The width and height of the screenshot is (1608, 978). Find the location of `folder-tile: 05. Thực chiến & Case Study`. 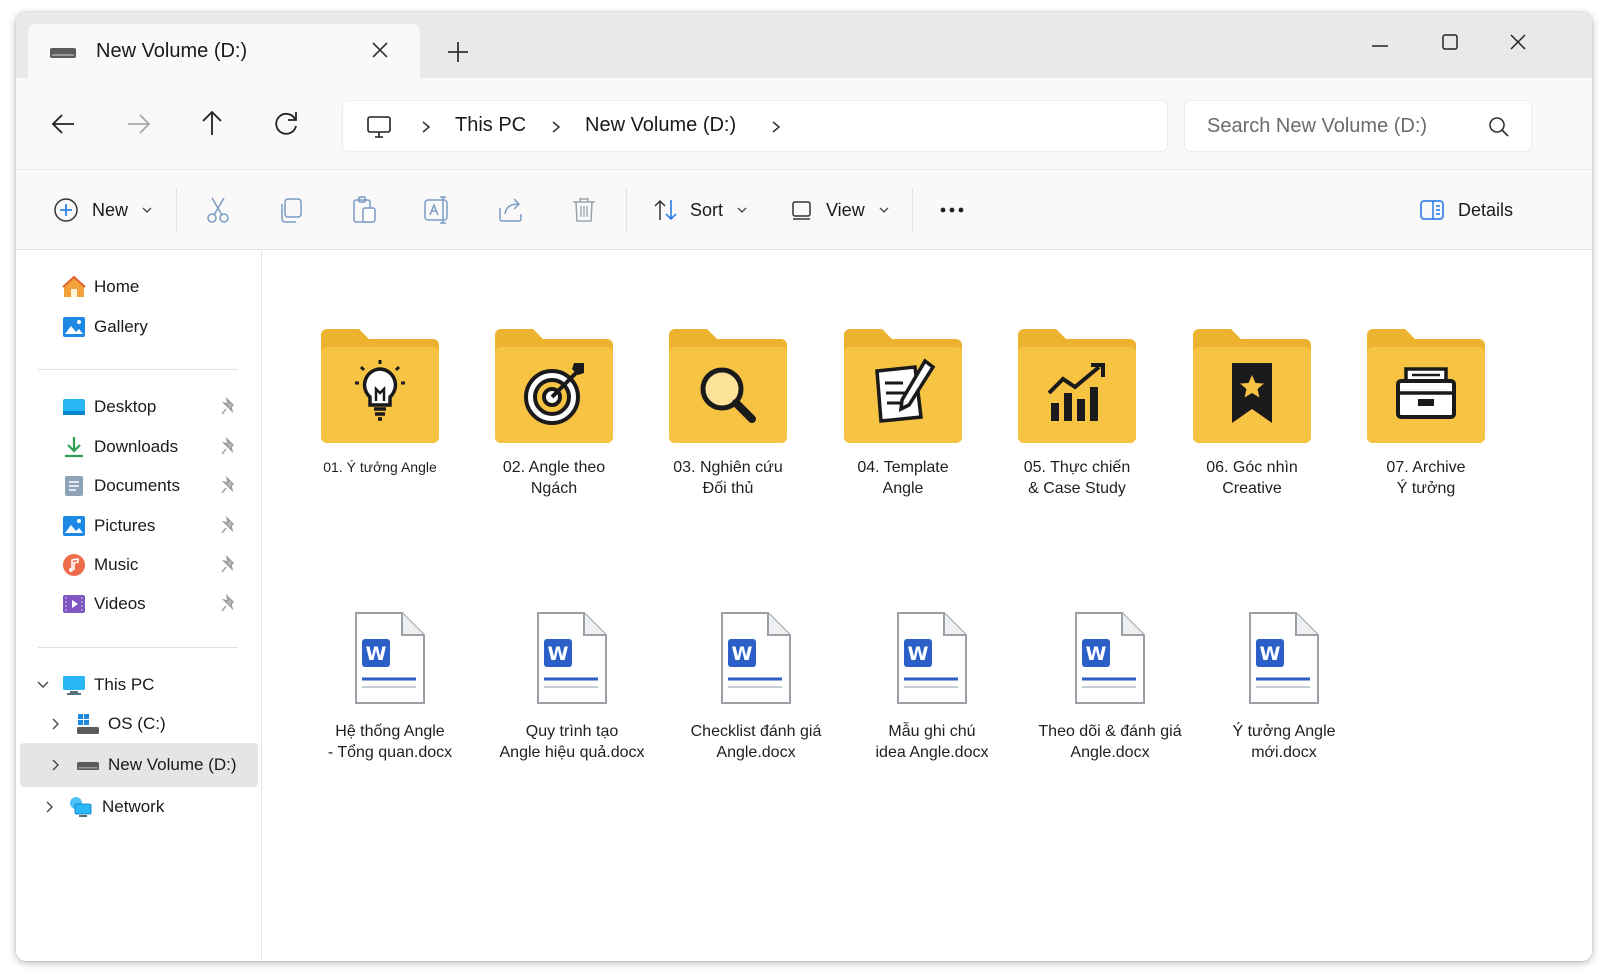

folder-tile: 05. Thực chiến & Case Study is located at coordinates (1077, 412).